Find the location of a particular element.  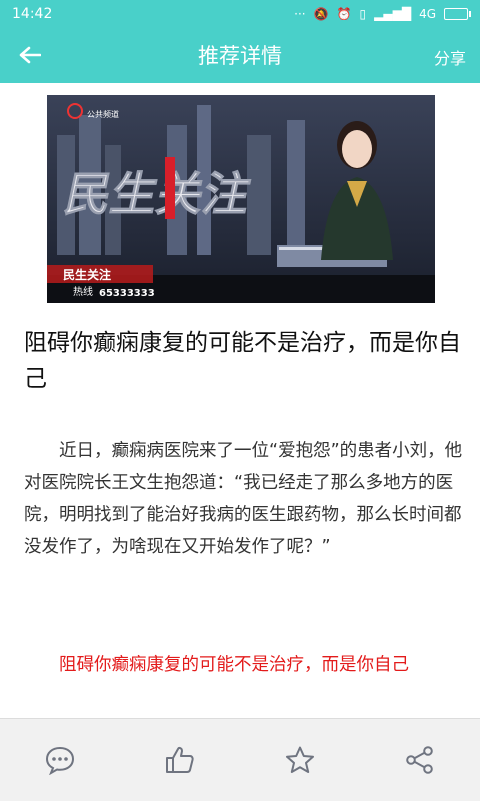

status-bar: 14:42 ··· 🔕 ⏰ ▯ ▂▄▆█ 4G is located at coordinates (240, 13).